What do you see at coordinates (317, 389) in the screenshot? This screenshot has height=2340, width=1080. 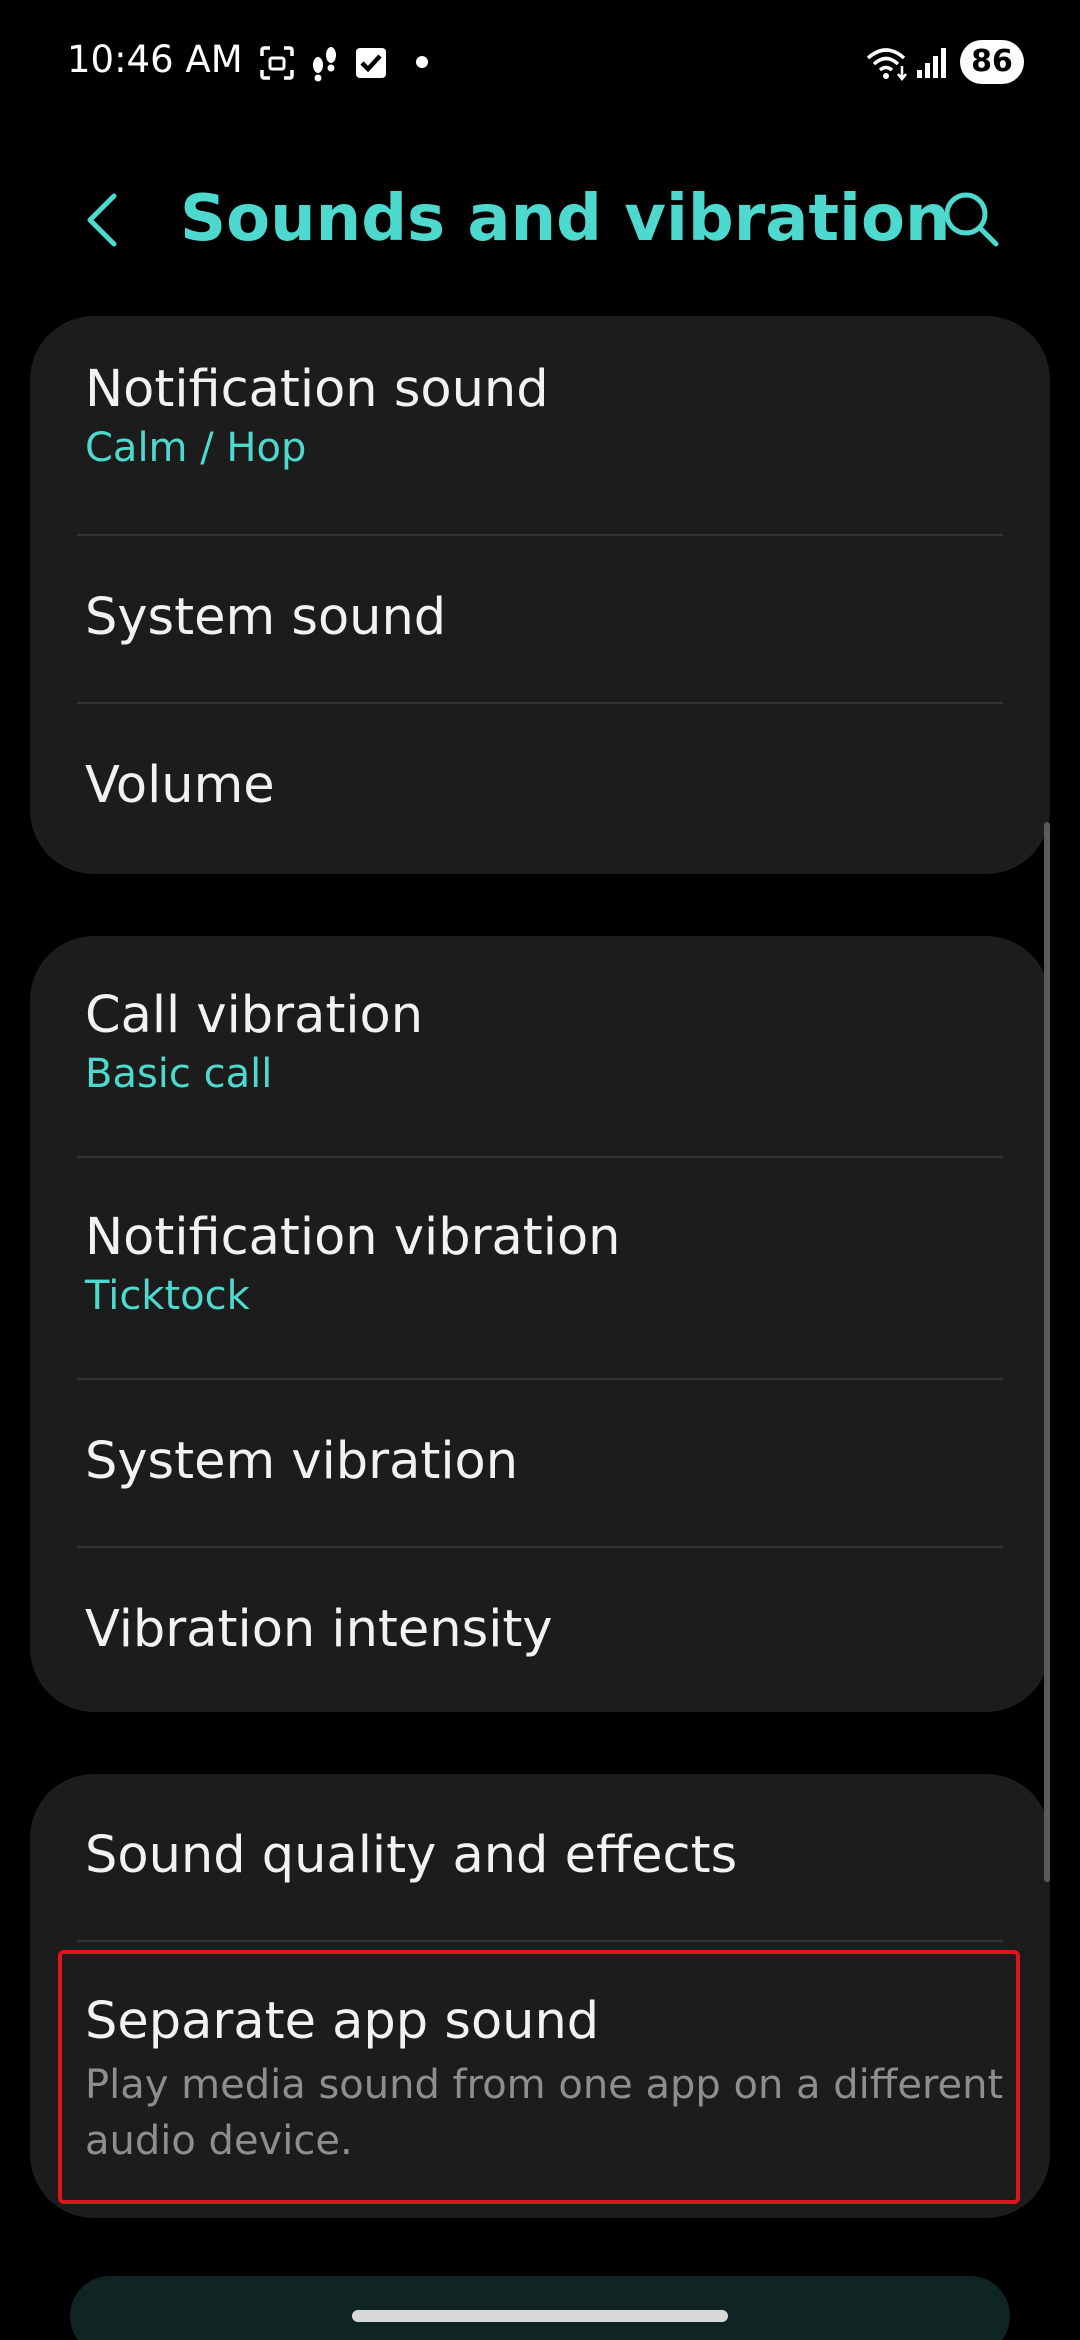 I see `item-title: Notification sound` at bounding box center [317, 389].